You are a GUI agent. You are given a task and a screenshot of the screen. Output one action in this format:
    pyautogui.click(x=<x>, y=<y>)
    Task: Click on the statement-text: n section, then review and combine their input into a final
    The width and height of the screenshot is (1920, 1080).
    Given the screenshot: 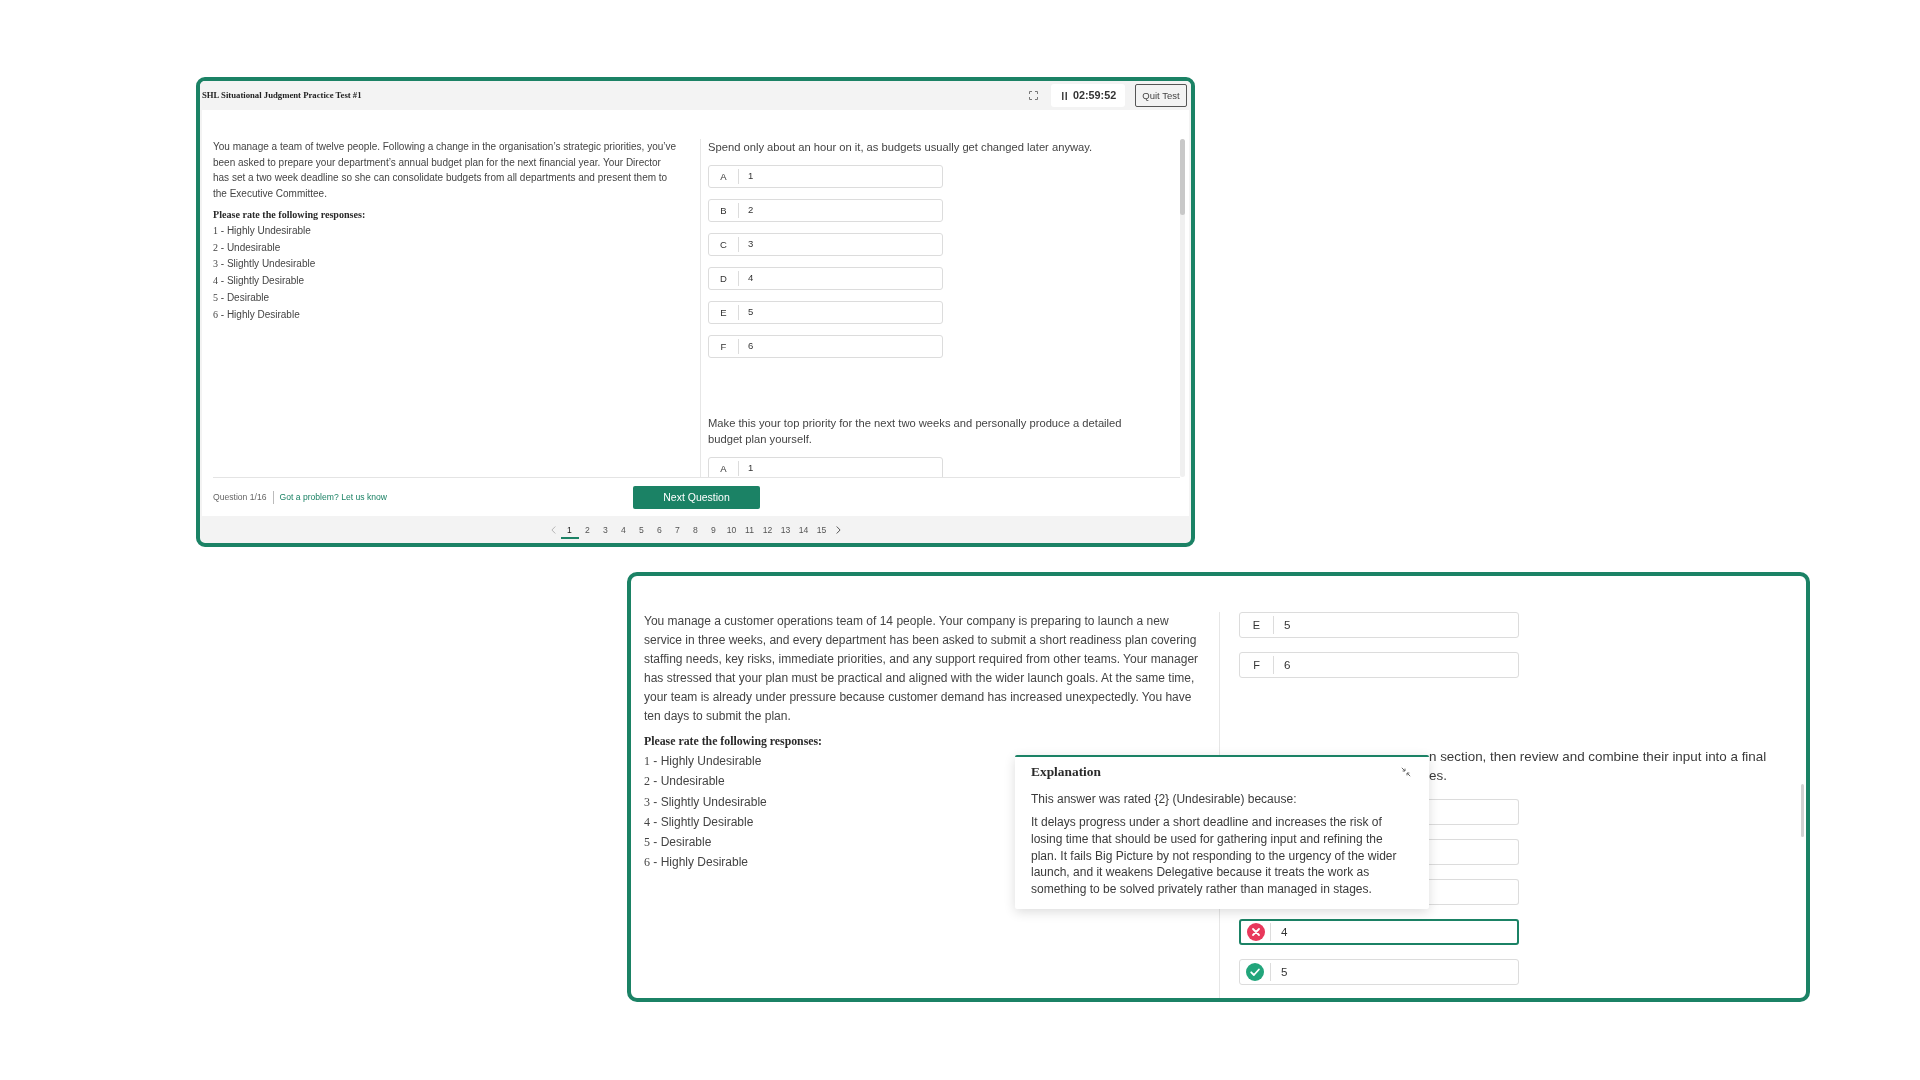 What is the action you would take?
    pyautogui.click(x=1598, y=757)
    